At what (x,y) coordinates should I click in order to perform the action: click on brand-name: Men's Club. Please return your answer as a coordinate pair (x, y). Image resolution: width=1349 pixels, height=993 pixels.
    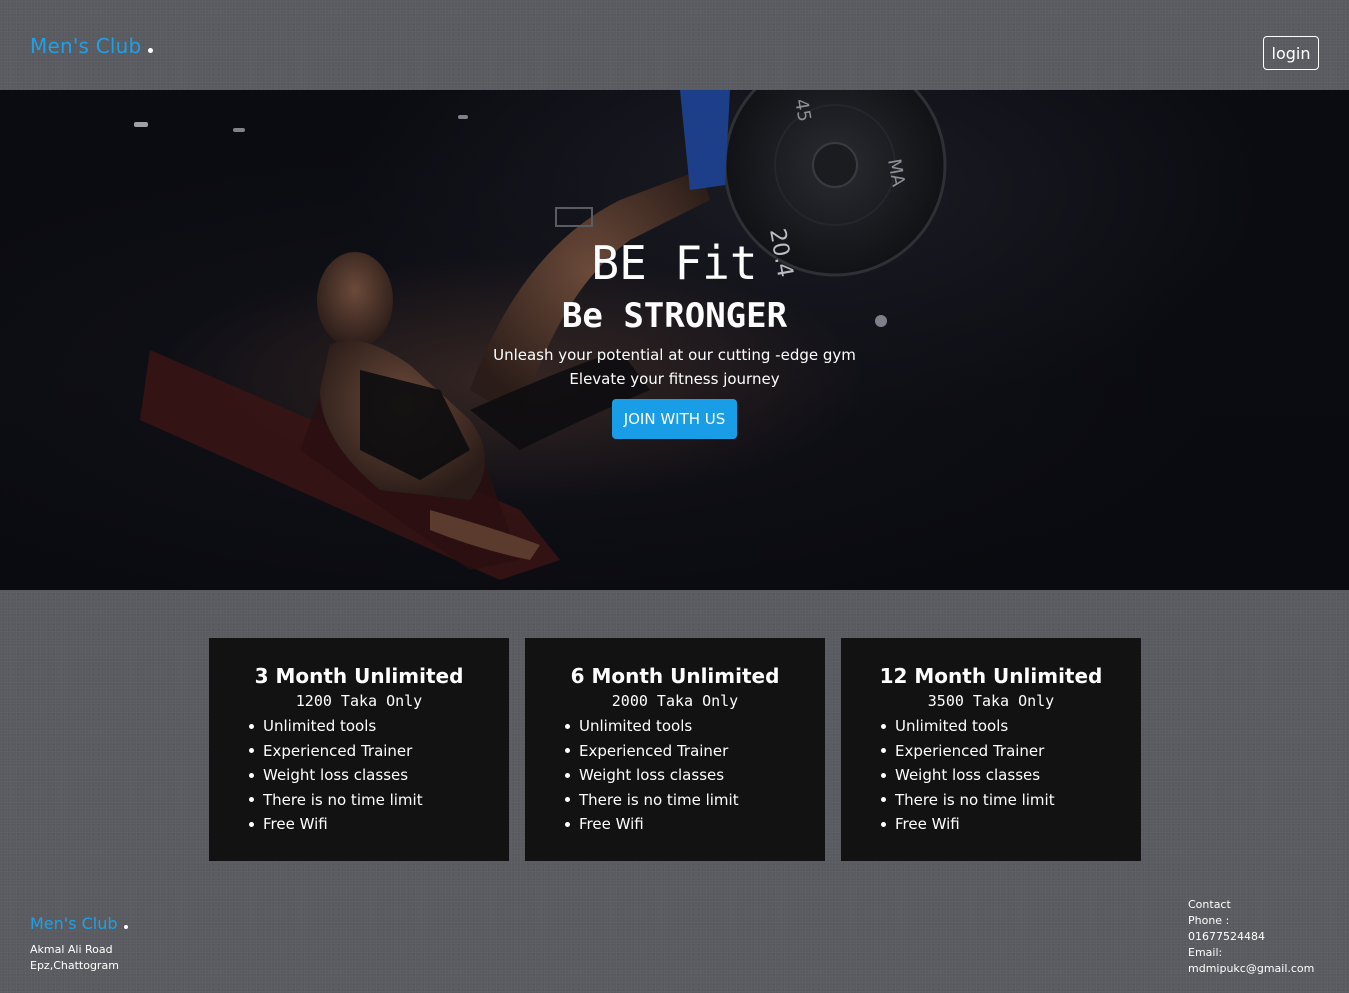
    Looking at the image, I should click on (86, 46).